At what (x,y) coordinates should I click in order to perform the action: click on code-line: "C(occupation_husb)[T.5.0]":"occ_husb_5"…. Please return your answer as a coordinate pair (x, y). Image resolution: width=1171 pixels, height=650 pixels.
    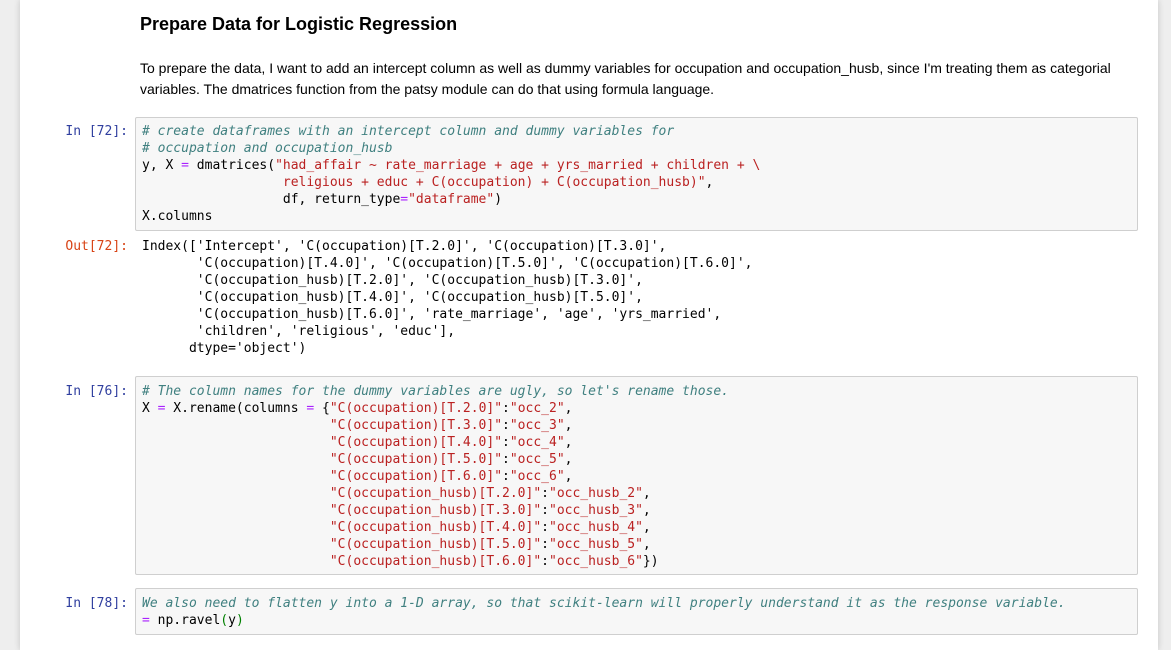
    Looking at the image, I should click on (435, 544).